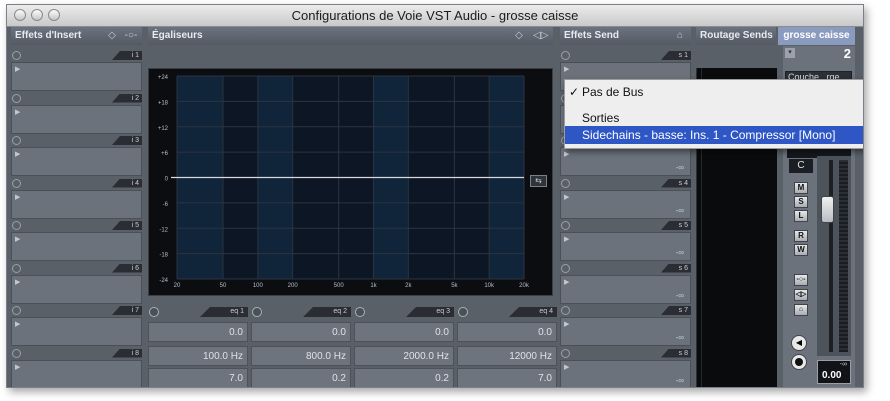 The image size is (890, 401). What do you see at coordinates (801, 295) in the screenshot?
I see `eq-bypass-icon: ◁▷` at bounding box center [801, 295].